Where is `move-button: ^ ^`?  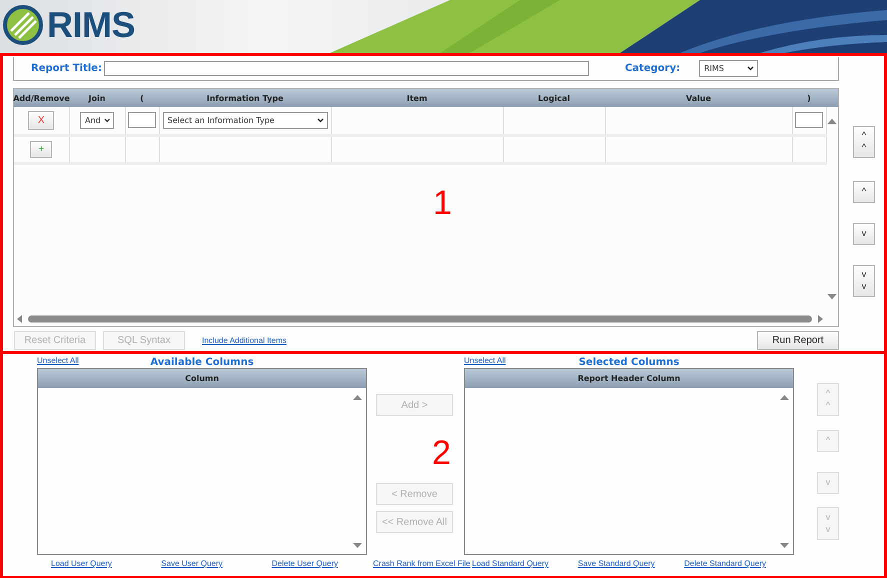 move-button: ^ ^ is located at coordinates (864, 142).